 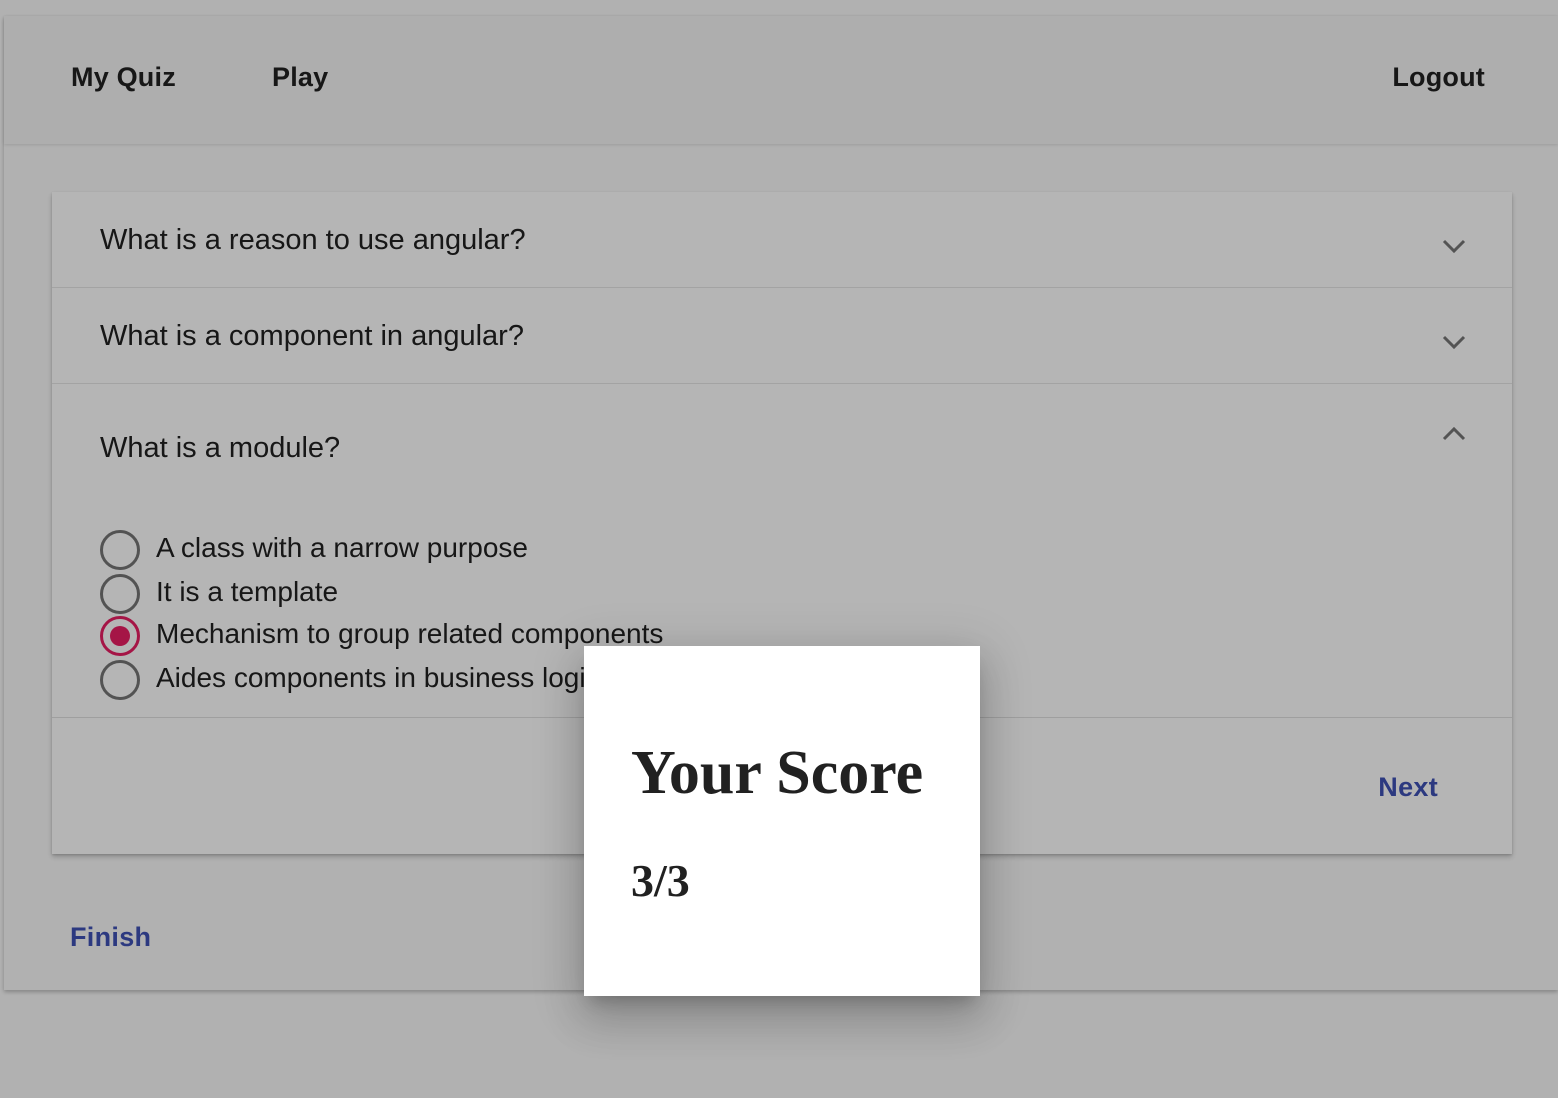 What do you see at coordinates (660, 880) in the screenshot?
I see `score-value: 3/3` at bounding box center [660, 880].